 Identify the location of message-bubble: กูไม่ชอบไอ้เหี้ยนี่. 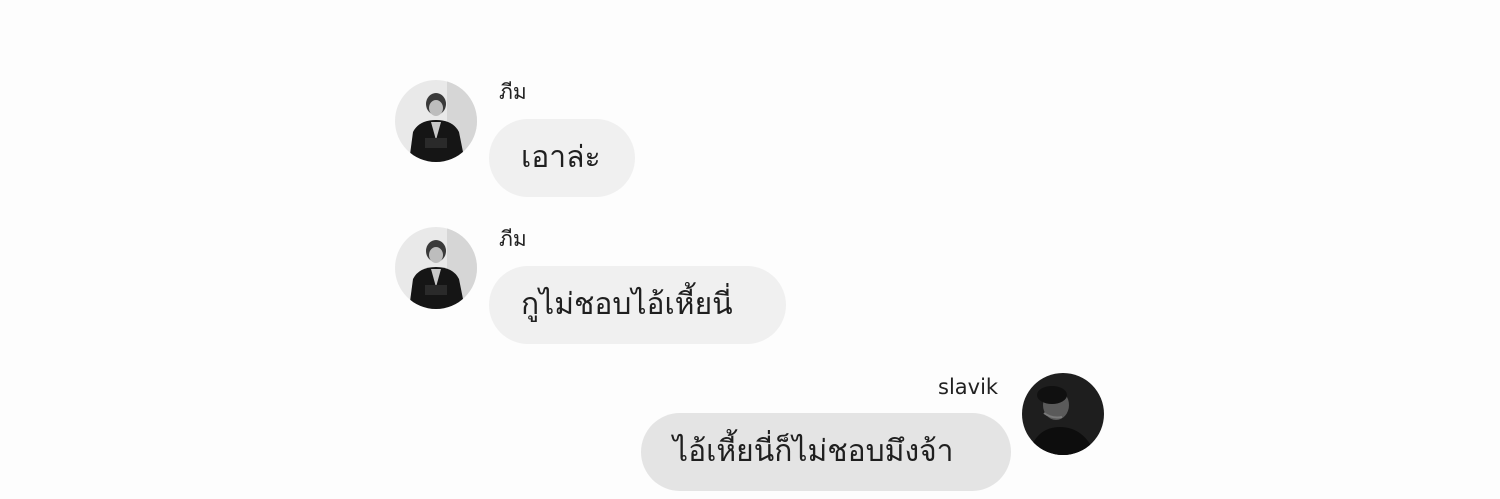
(637, 305).